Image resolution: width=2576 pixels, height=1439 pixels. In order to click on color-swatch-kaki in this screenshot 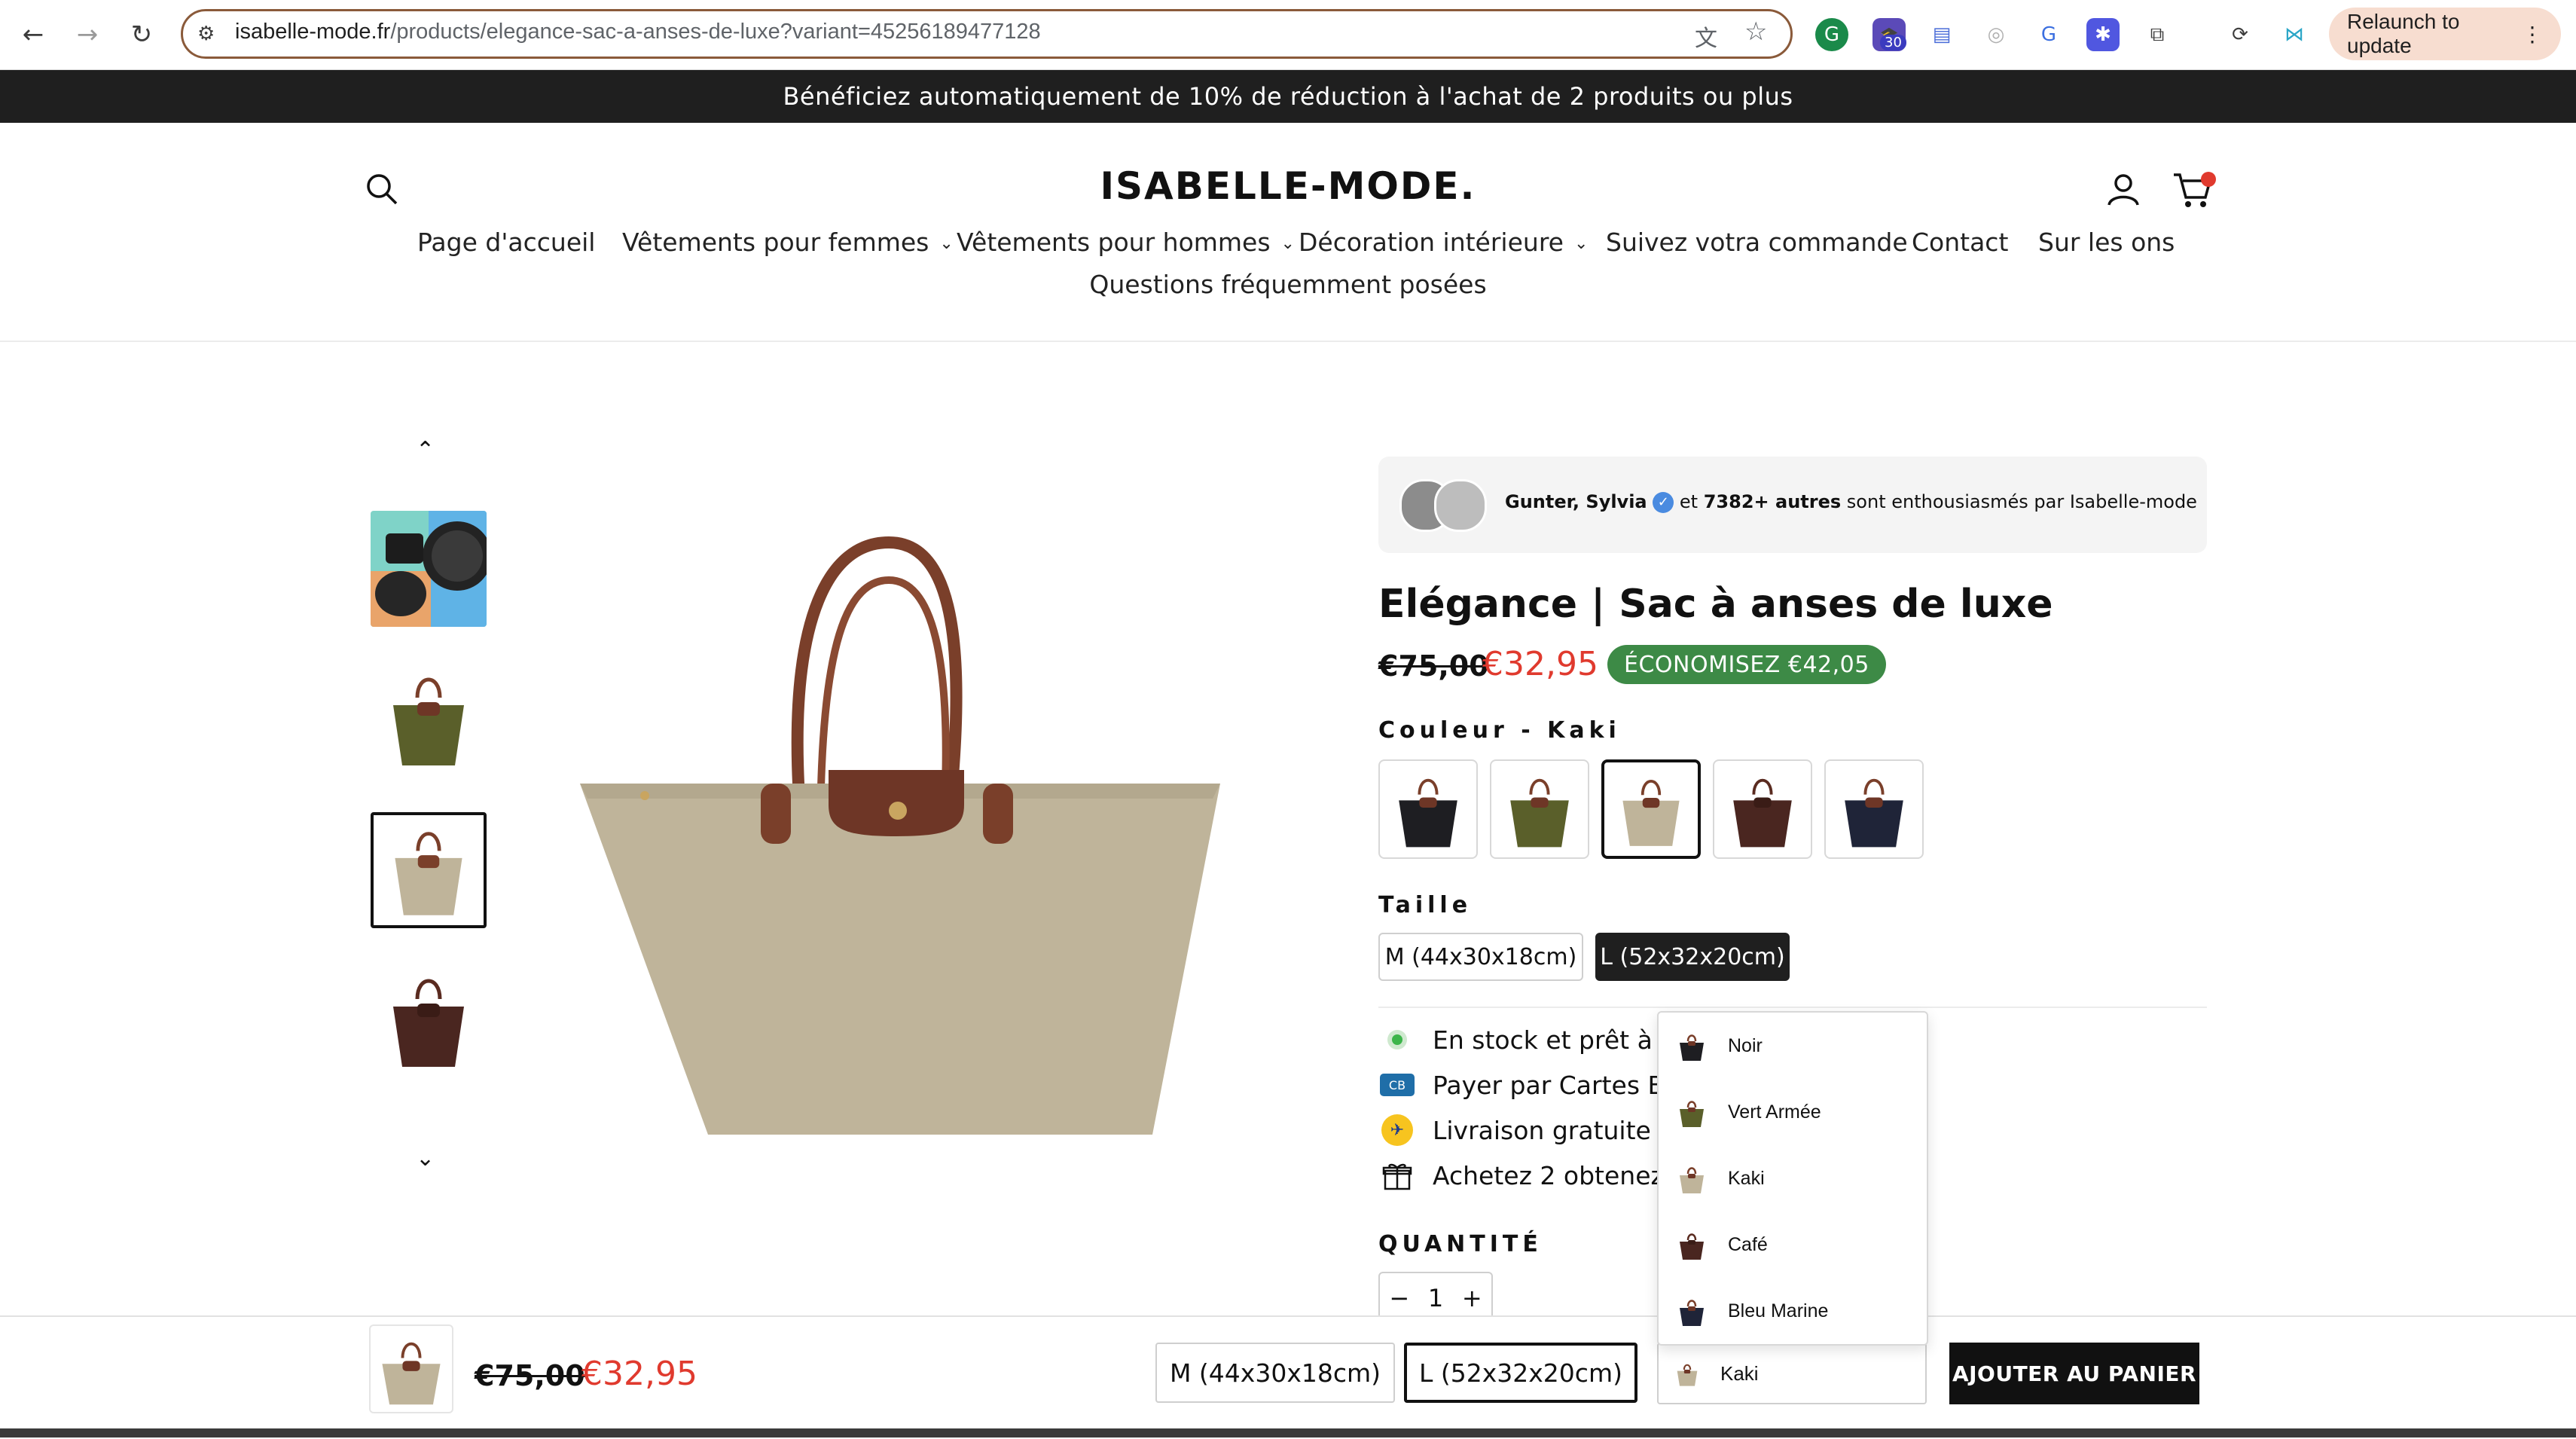, I will do `click(1651, 809)`.